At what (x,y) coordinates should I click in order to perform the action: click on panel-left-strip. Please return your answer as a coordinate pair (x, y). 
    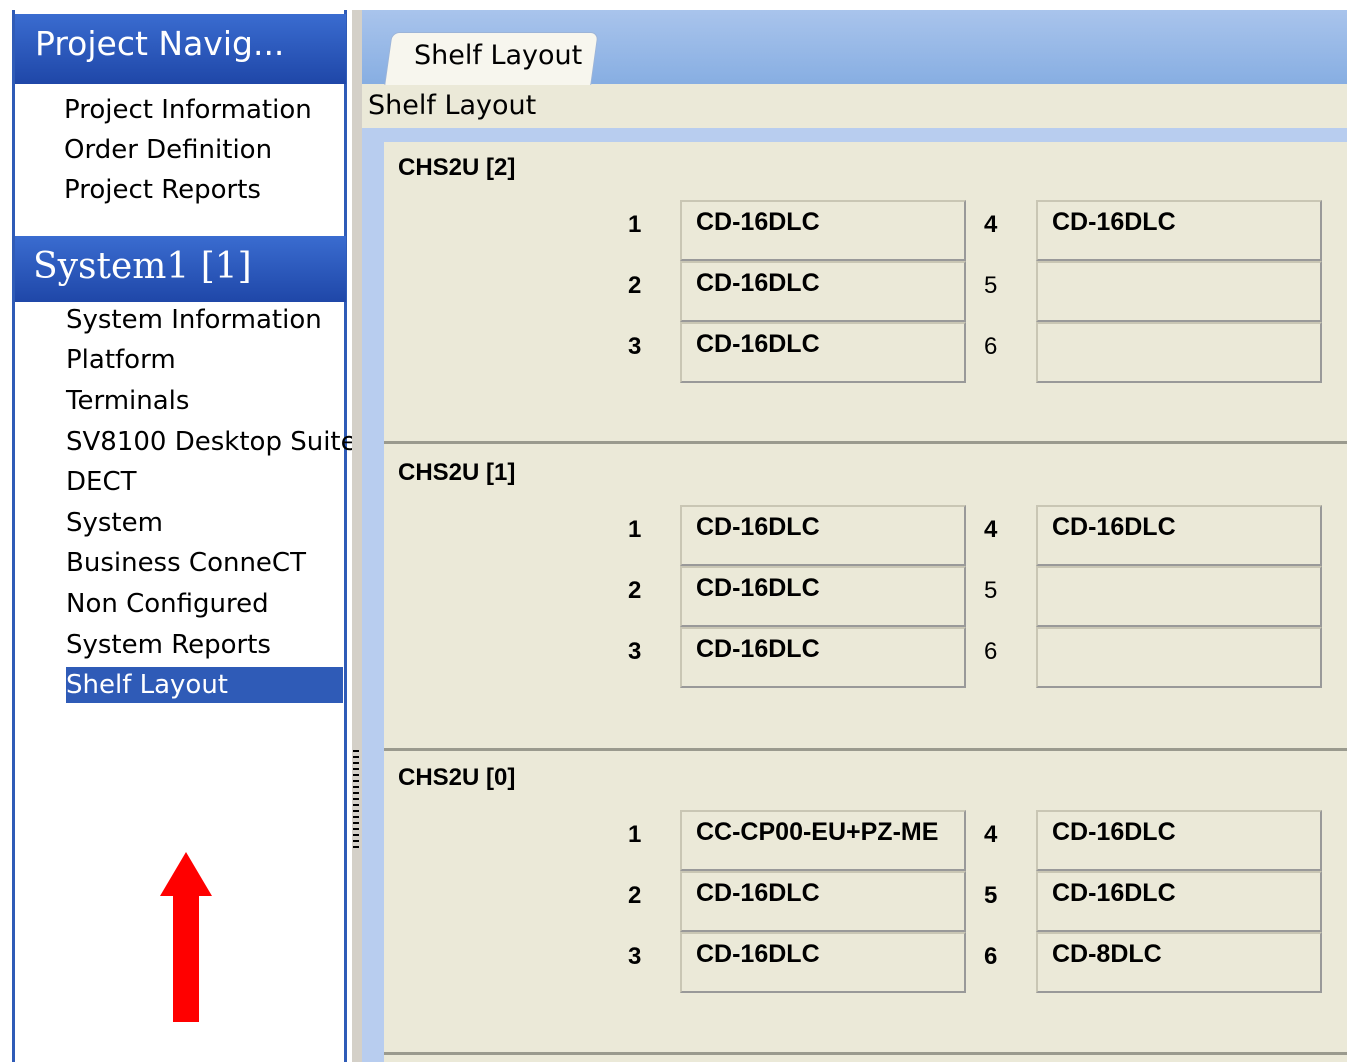
    Looking at the image, I should click on (373, 595).